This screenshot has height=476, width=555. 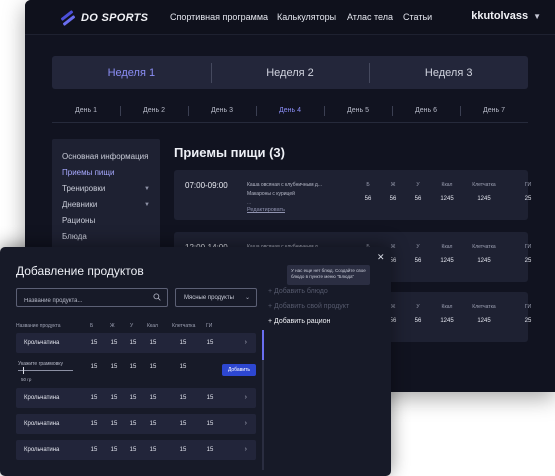 I want to click on column-header: Название продукта, so click(x=38, y=326).